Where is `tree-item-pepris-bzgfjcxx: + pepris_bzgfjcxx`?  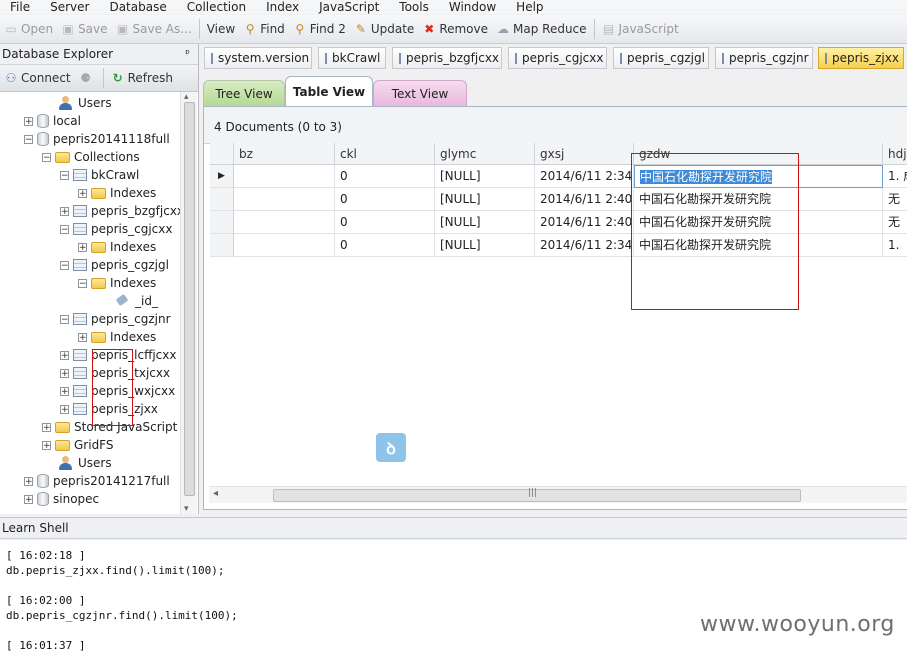 tree-item-pepris-bzgfjcxx: + pepris_bzgfjcxx is located at coordinates (120, 211).